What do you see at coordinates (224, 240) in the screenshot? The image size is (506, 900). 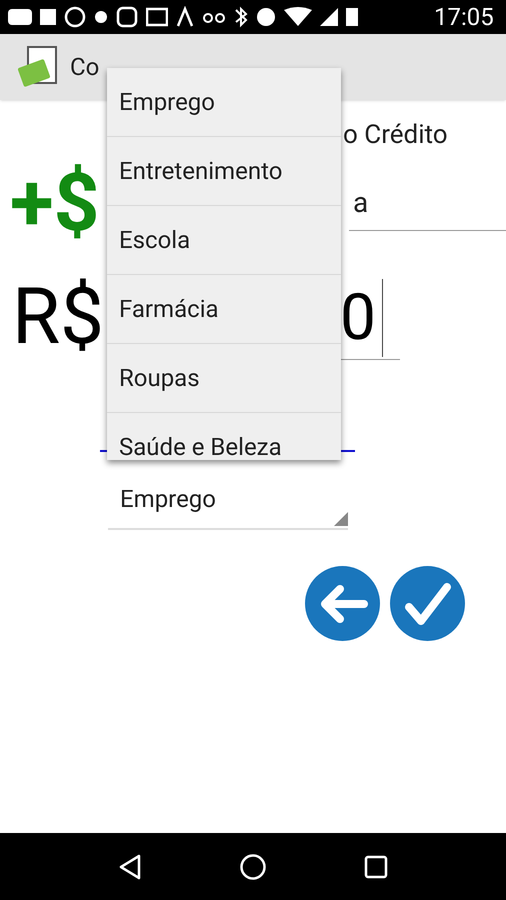 I see `dropdown-item: Escola` at bounding box center [224, 240].